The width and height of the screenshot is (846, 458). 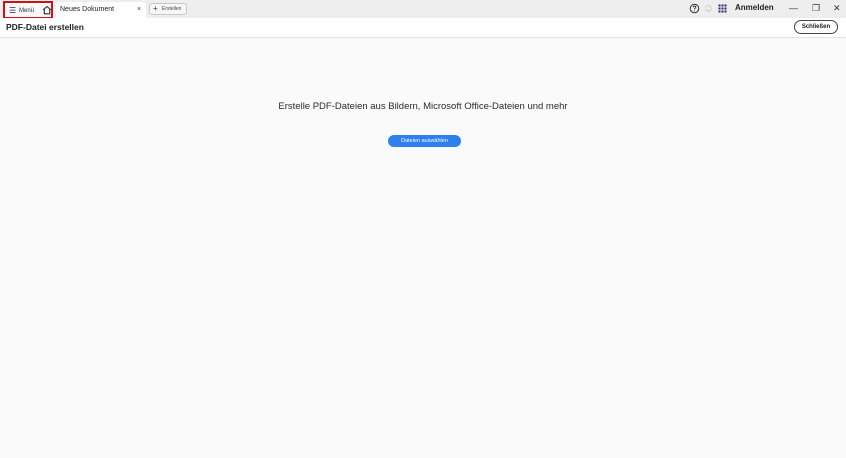 I want to click on tab-title: Neues Dokument, so click(x=87, y=9).